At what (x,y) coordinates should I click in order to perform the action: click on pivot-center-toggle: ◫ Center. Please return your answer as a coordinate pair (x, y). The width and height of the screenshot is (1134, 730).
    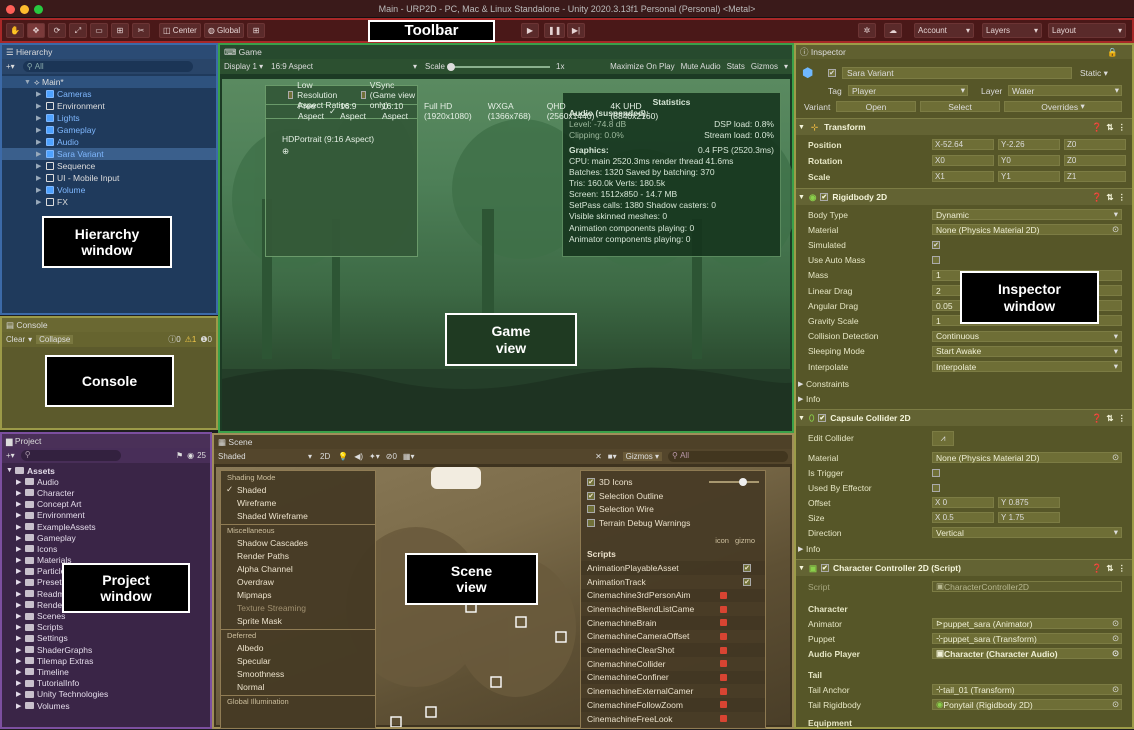
    Looking at the image, I should click on (180, 30).